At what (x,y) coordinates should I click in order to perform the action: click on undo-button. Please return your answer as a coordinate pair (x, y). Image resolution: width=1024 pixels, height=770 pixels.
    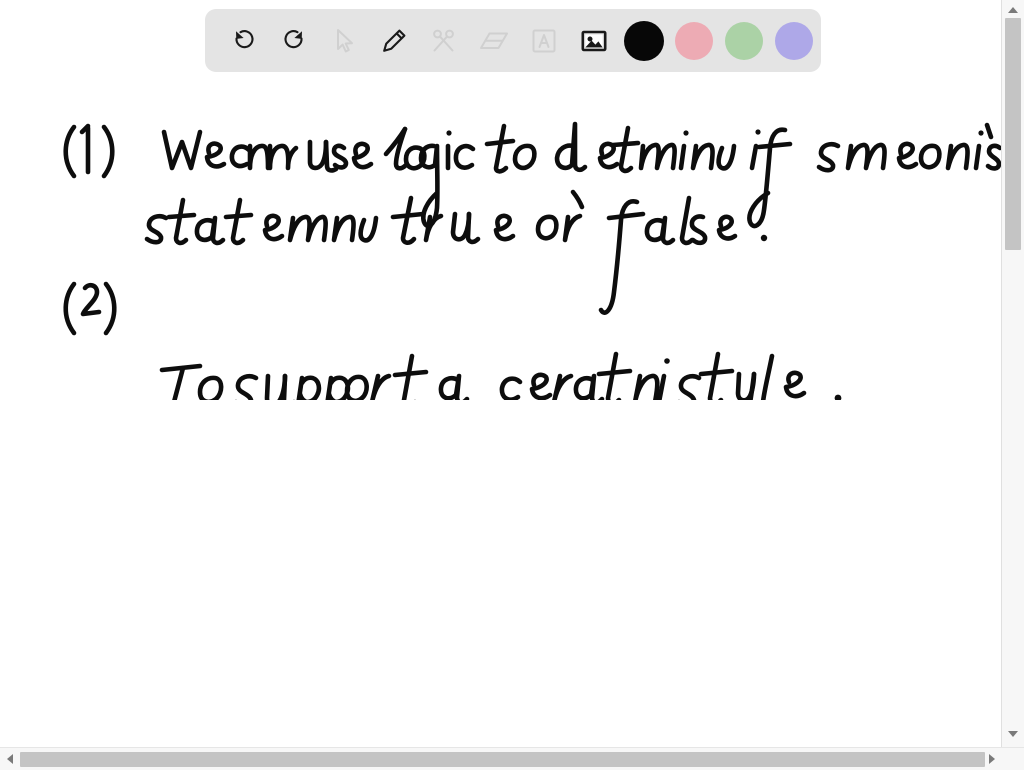
    Looking at the image, I should click on (244, 41).